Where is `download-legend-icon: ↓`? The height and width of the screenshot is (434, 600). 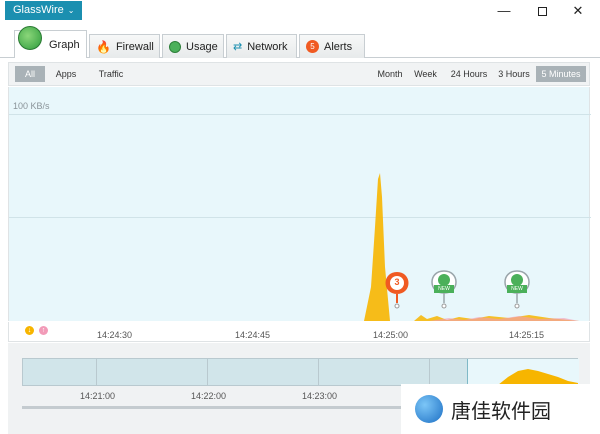 download-legend-icon: ↓ is located at coordinates (29, 330).